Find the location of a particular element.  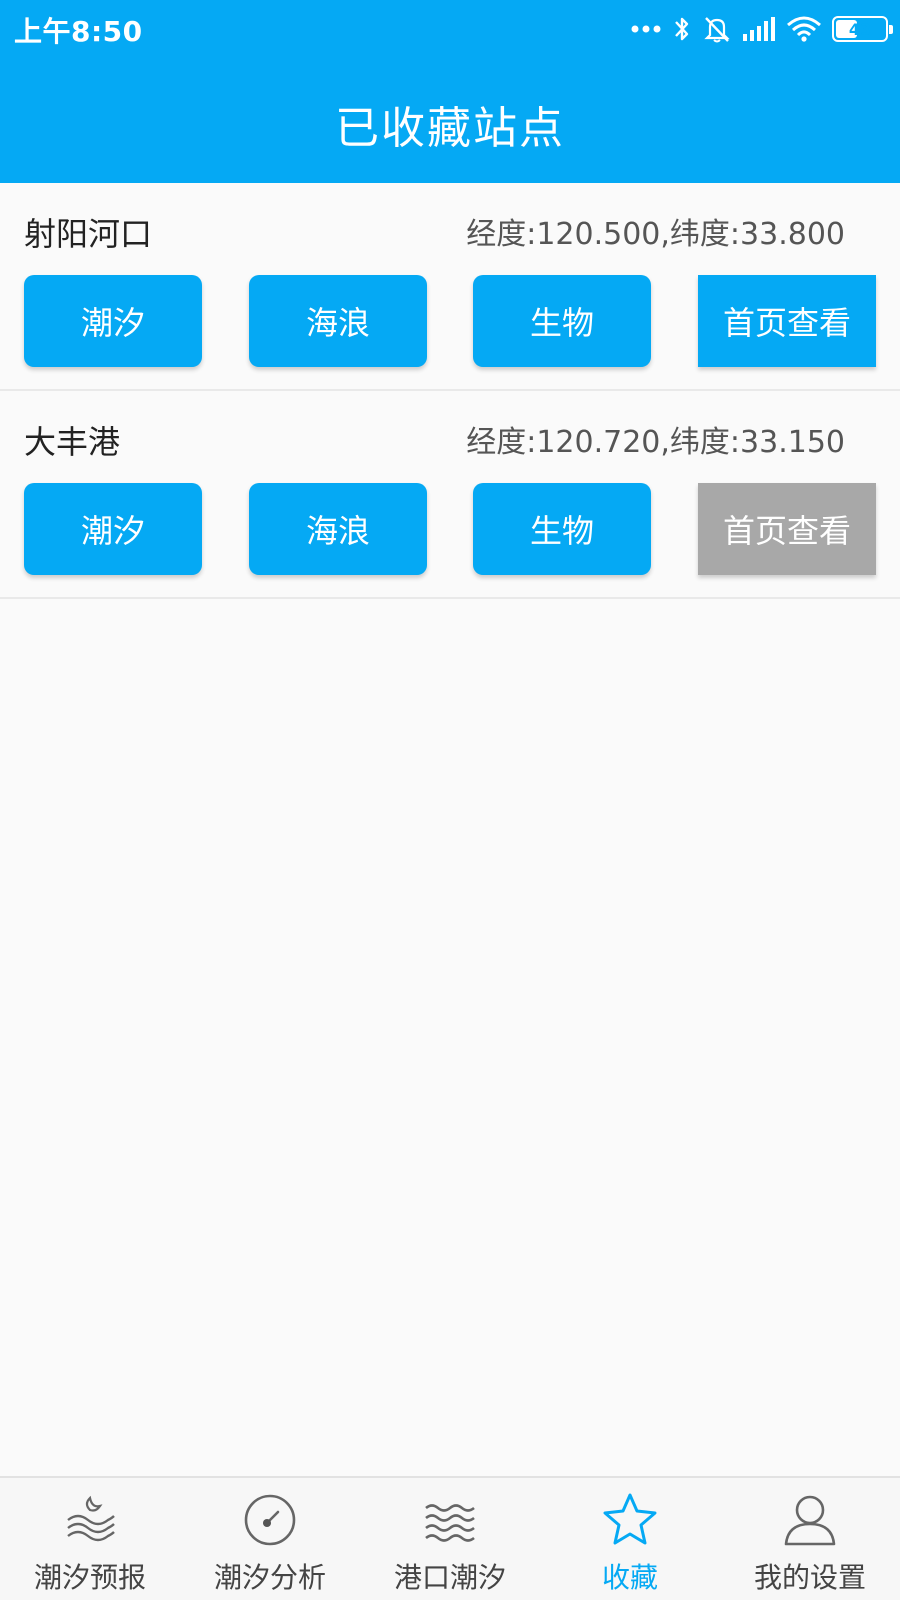

nav-item-favorites: 收藏 is located at coordinates (630, 1539).